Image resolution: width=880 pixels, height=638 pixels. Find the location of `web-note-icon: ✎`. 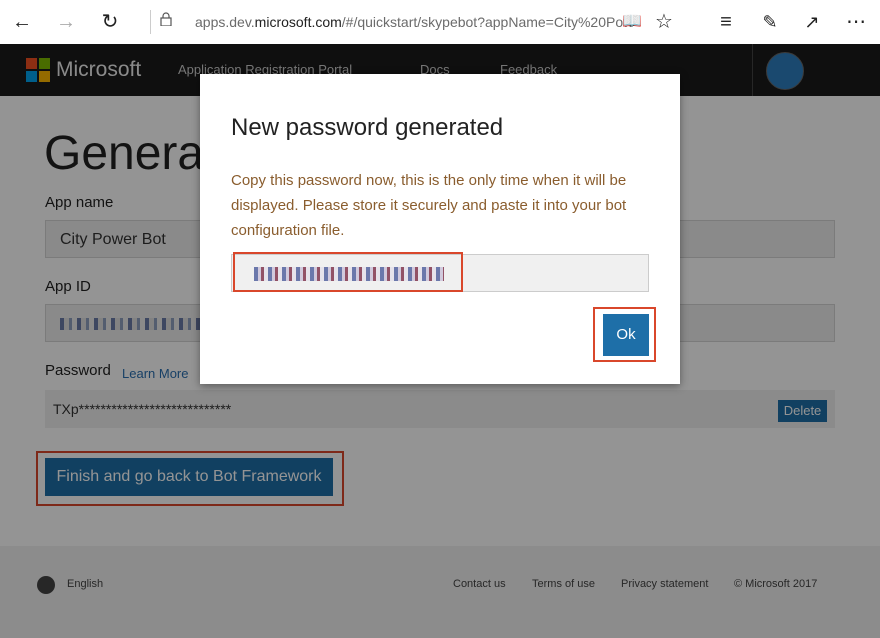

web-note-icon: ✎ is located at coordinates (770, 22).